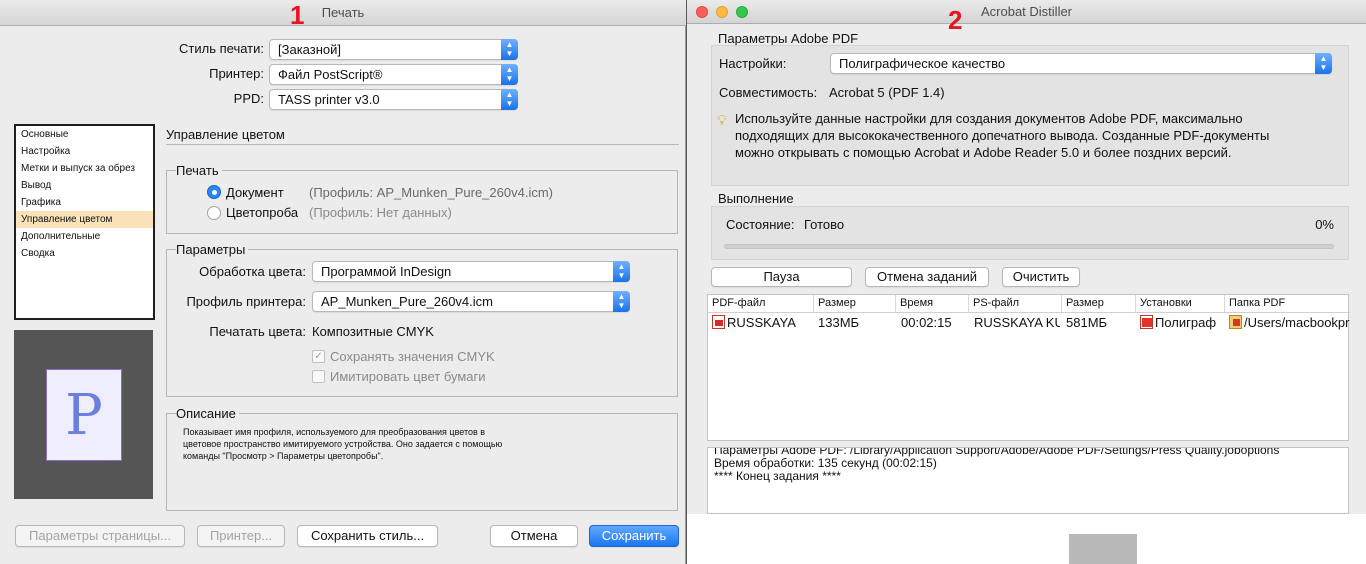 Image resolution: width=1366 pixels, height=564 pixels. I want to click on ppd-select: TASS printer v3.0 ▲ ▼, so click(393, 99).